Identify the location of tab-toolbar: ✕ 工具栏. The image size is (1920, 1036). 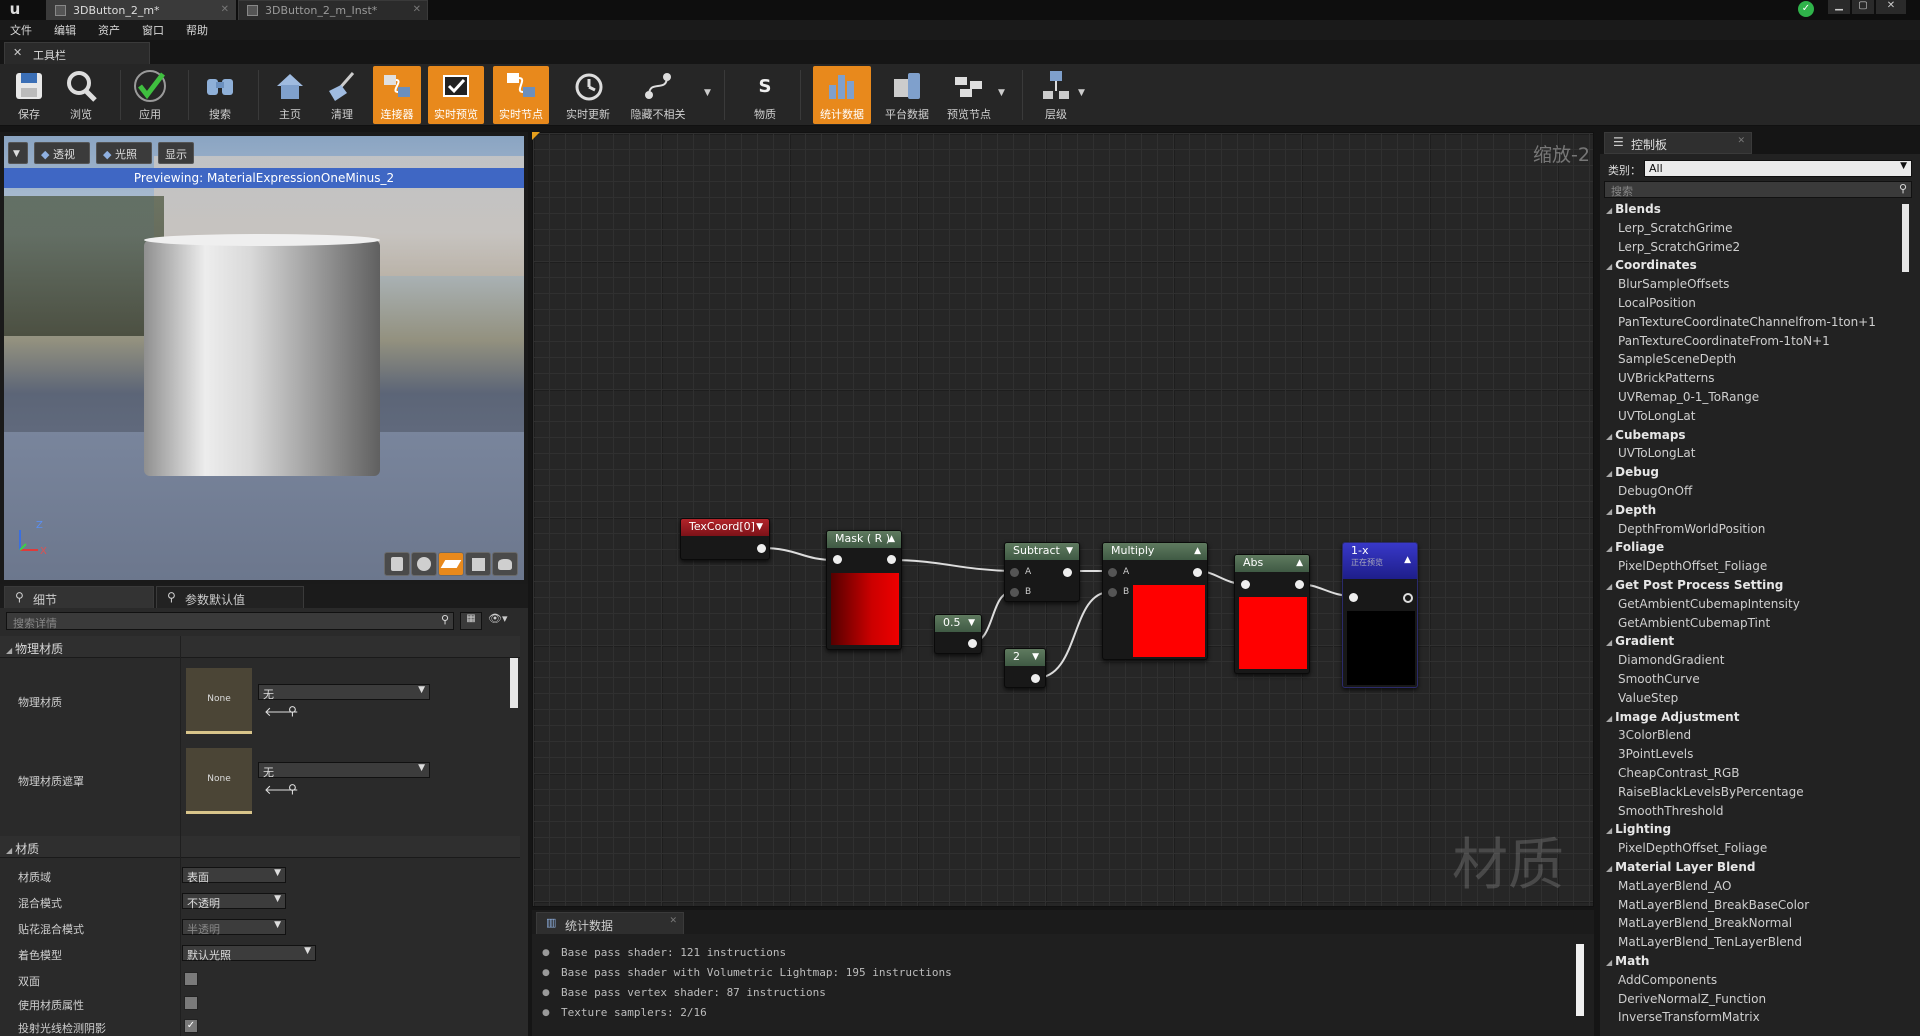
(77, 53).